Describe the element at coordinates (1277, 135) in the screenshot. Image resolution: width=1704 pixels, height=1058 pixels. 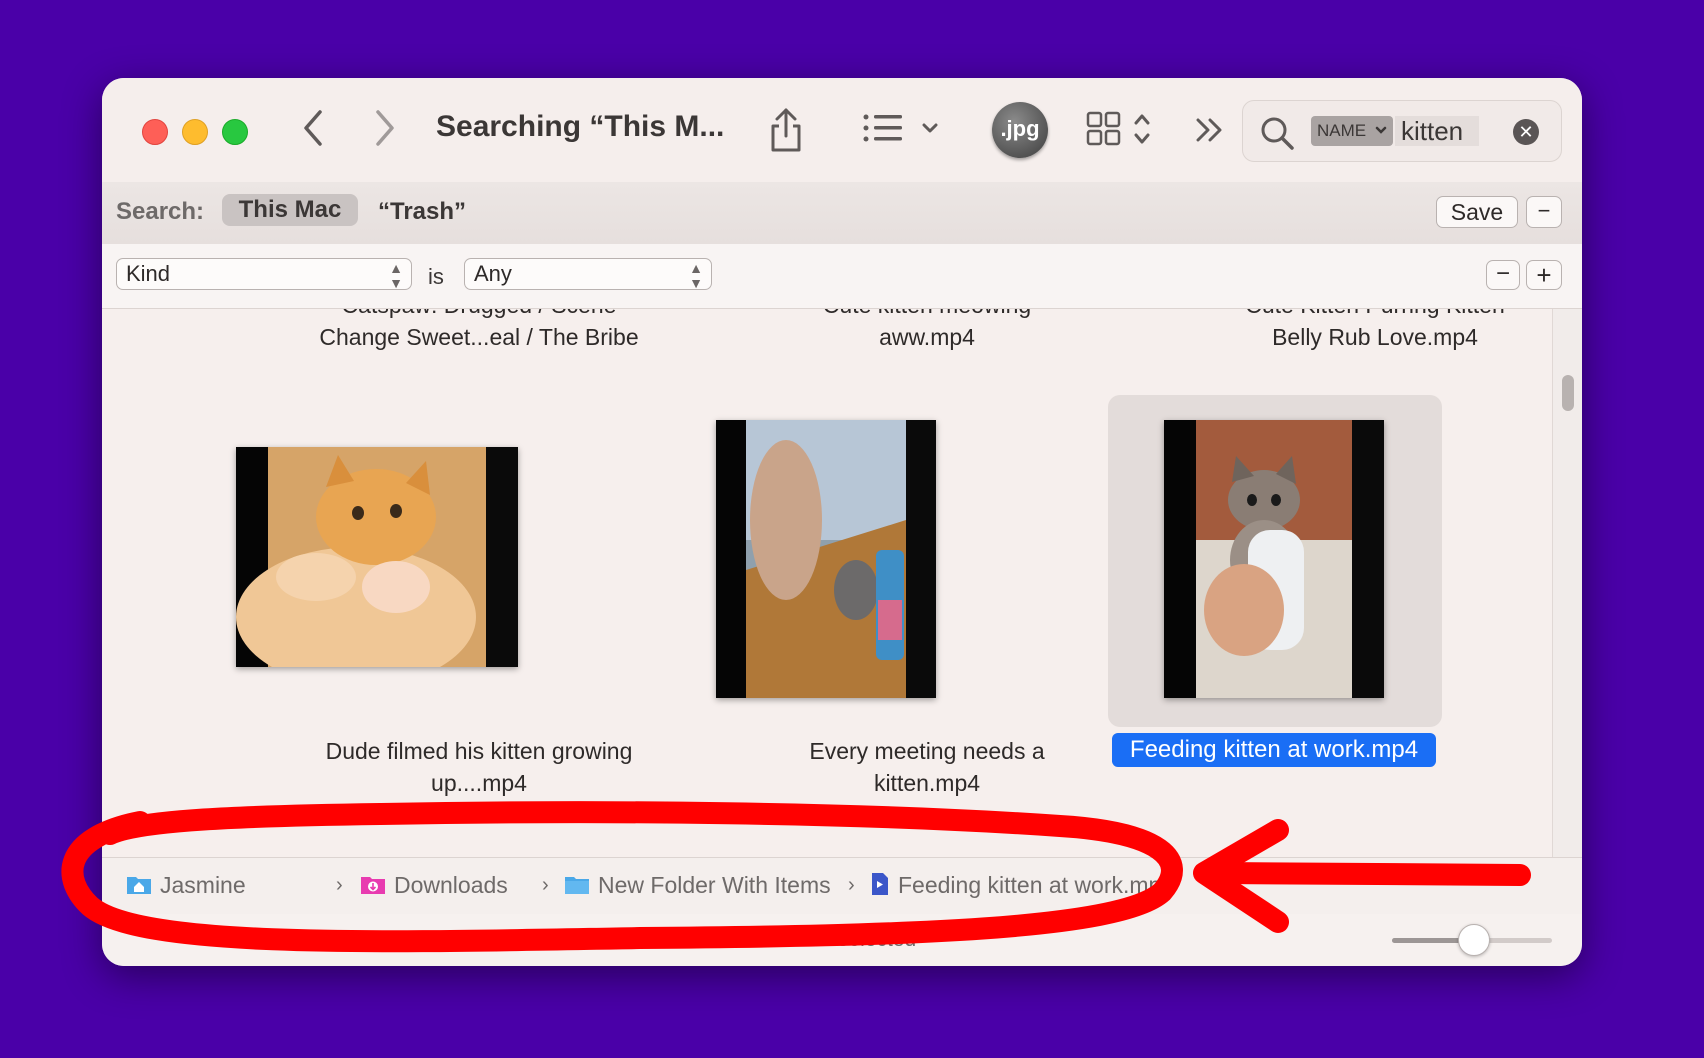
I see `search-icon` at that location.